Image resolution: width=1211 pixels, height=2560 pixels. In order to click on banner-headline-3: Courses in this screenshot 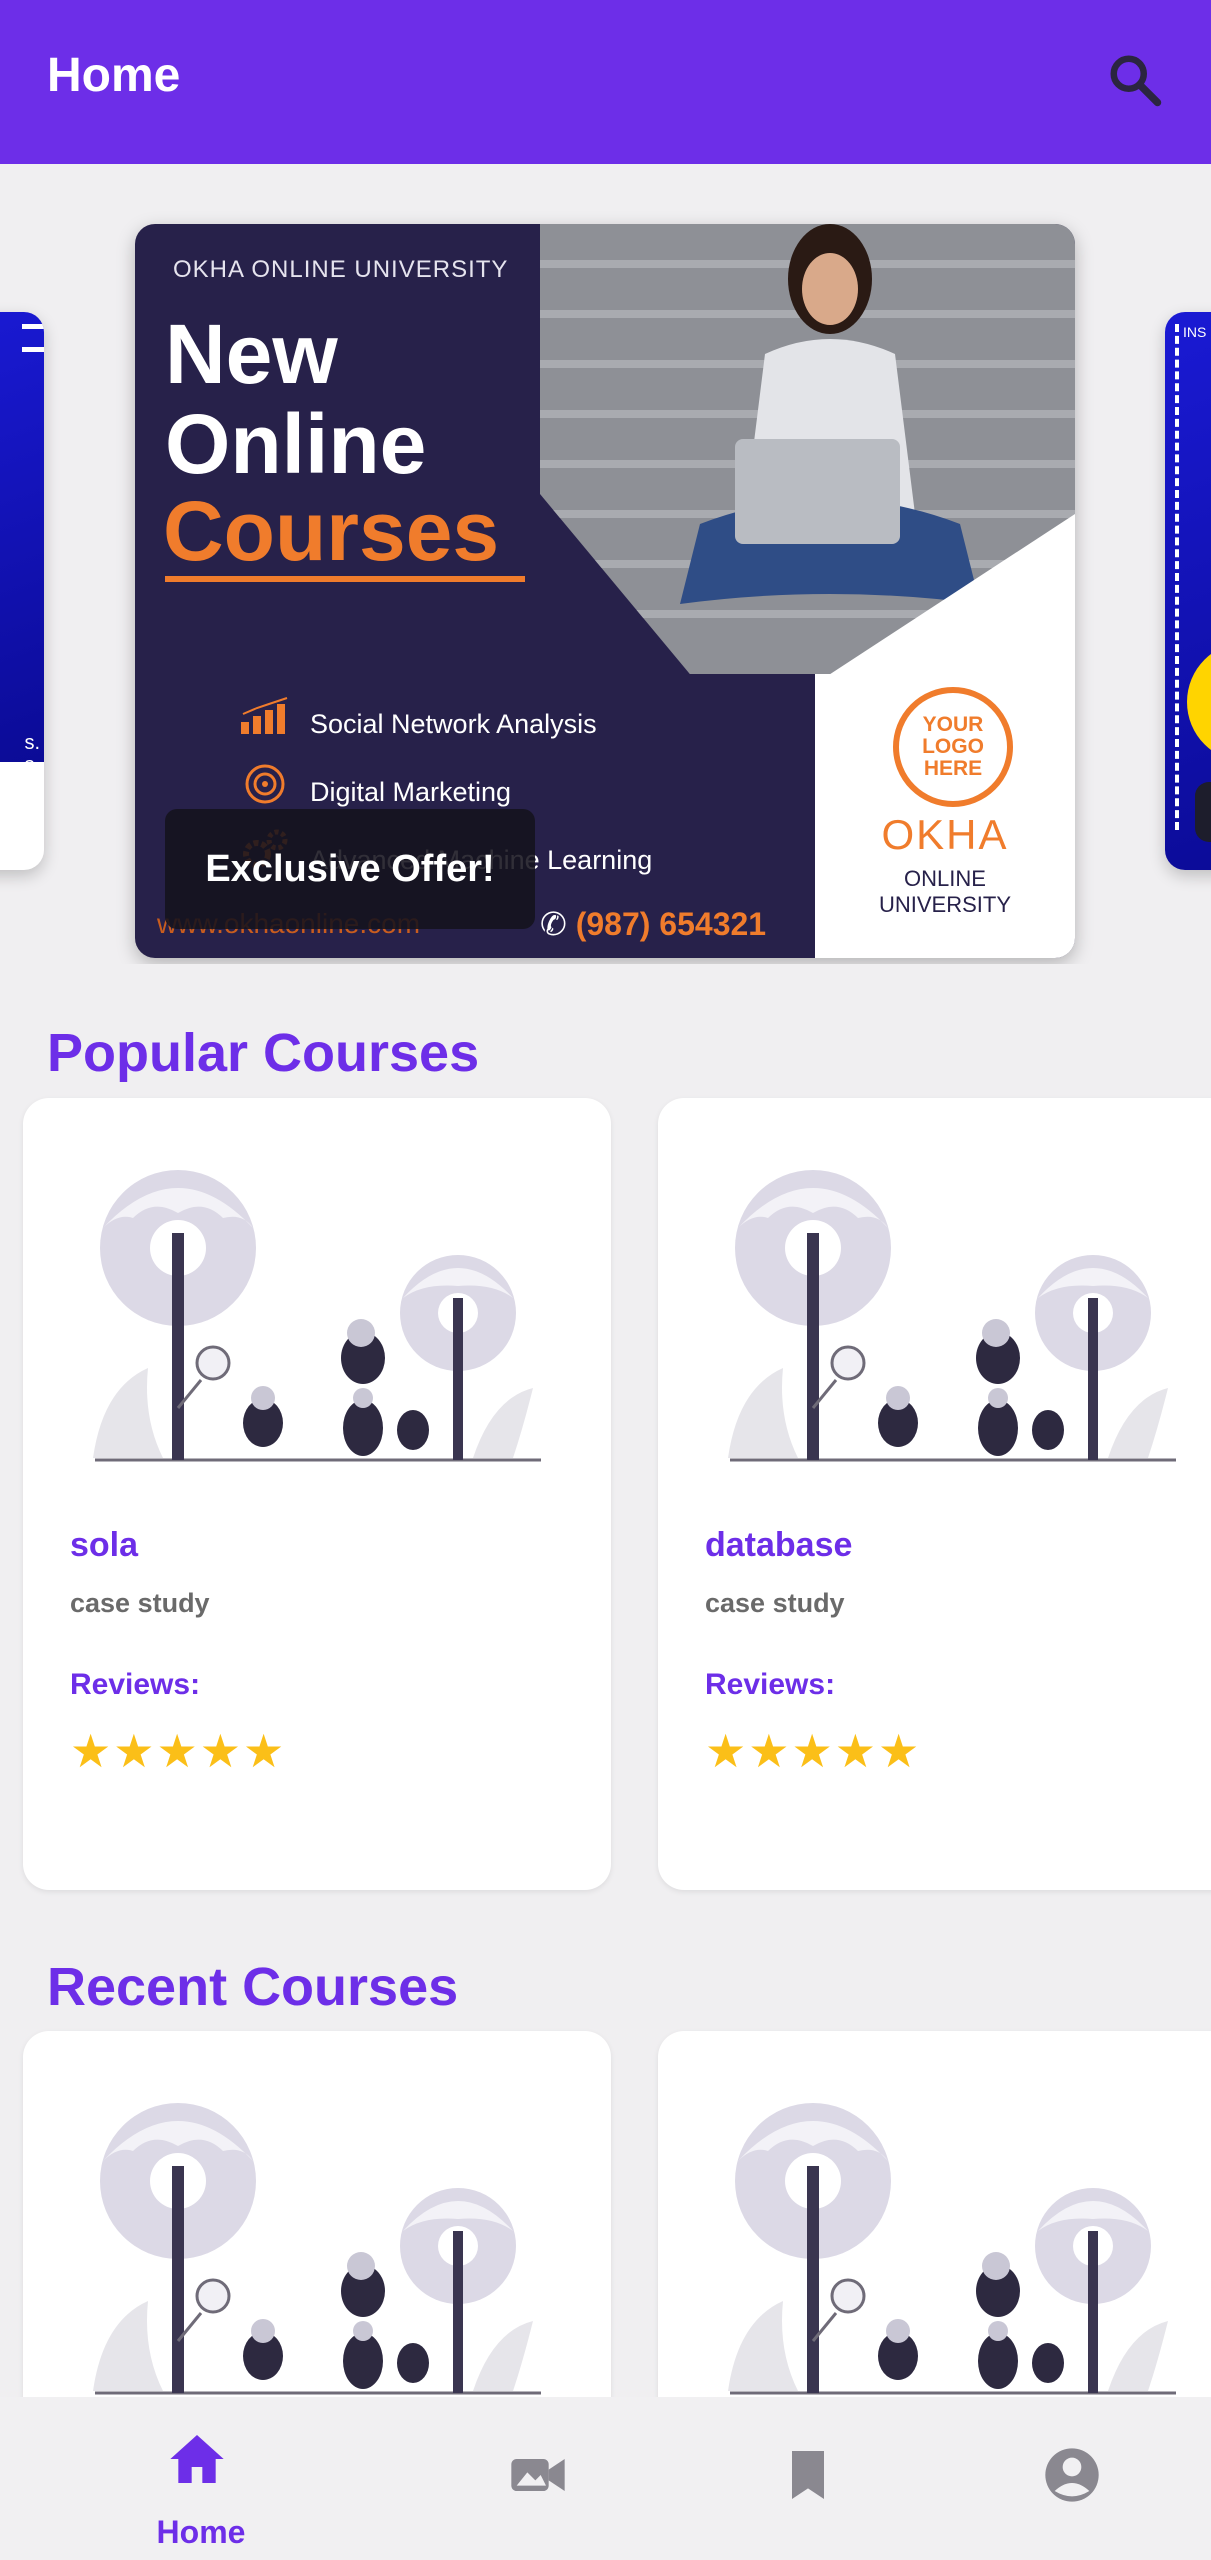, I will do `click(331, 531)`.